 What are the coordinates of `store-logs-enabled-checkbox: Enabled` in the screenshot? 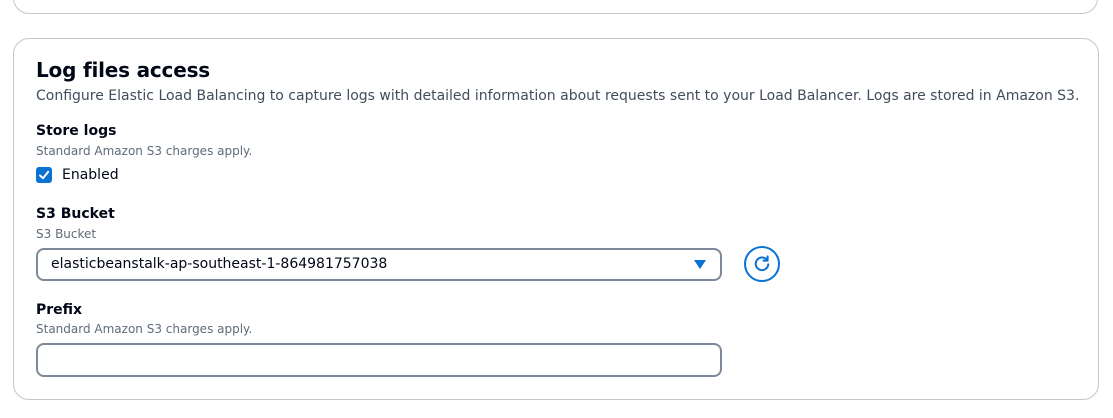 It's located at (77, 175).